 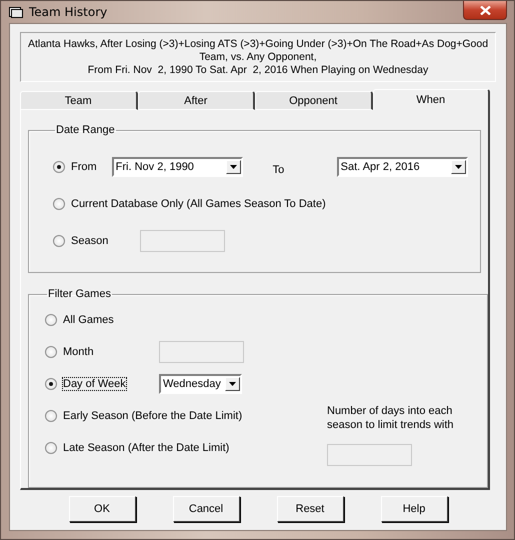 What do you see at coordinates (79, 294) in the screenshot?
I see `group-title: Filter Games` at bounding box center [79, 294].